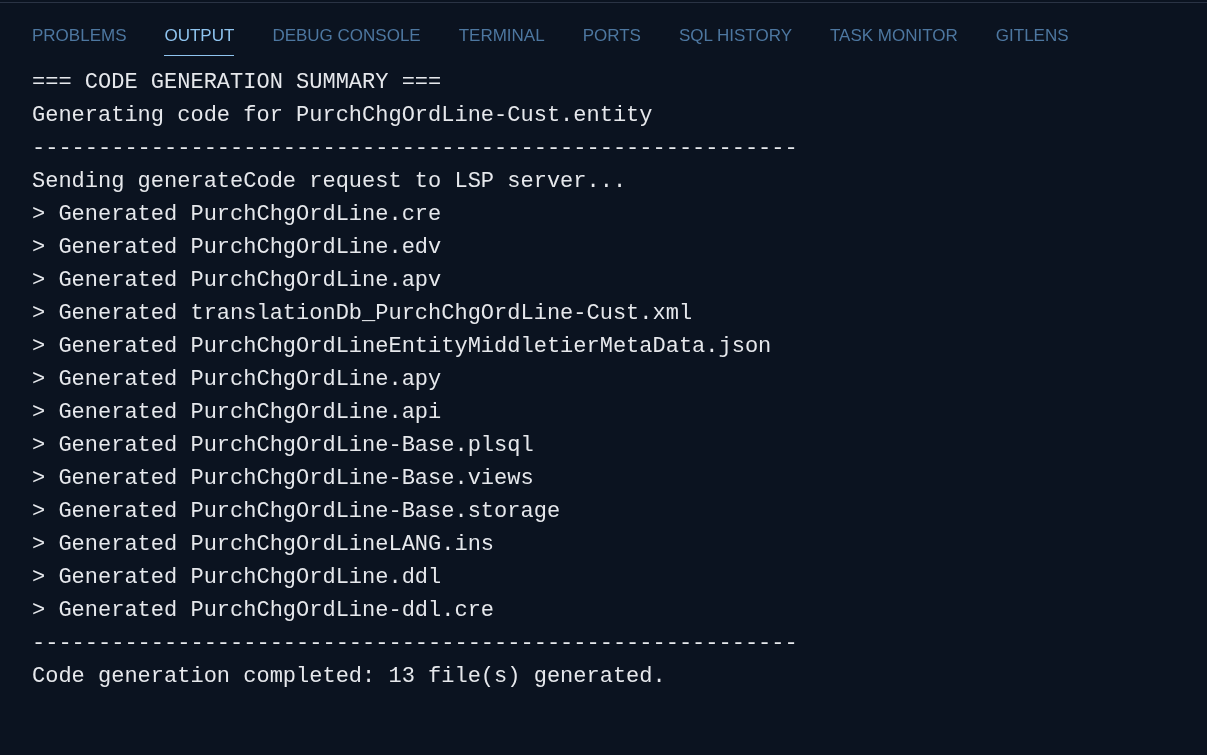 The image size is (1207, 755). What do you see at coordinates (363, 313) in the screenshot?
I see `output-line: > Generated translationDb_PurchChgOrdLine-Cust.xml` at bounding box center [363, 313].